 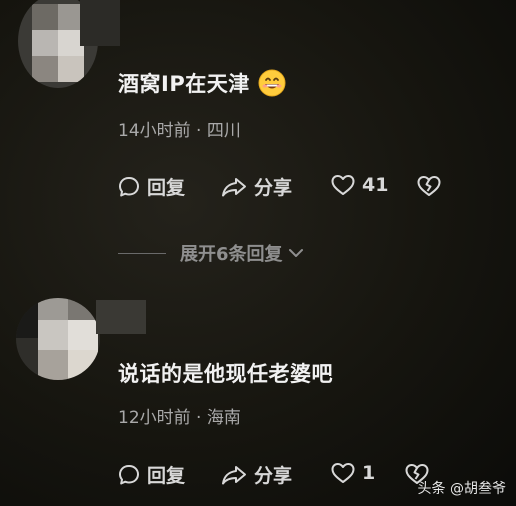 What do you see at coordinates (225, 374) in the screenshot?
I see `comment-text: 说话的是他现任老婆吧` at bounding box center [225, 374].